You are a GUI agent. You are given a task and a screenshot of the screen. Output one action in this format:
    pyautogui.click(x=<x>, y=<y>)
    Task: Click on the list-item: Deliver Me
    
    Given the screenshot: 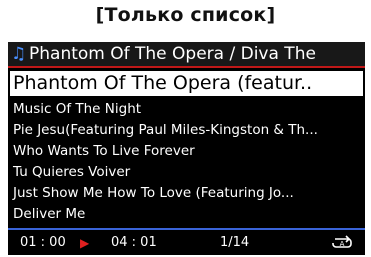 What is the action you would take?
    pyautogui.click(x=186, y=214)
    